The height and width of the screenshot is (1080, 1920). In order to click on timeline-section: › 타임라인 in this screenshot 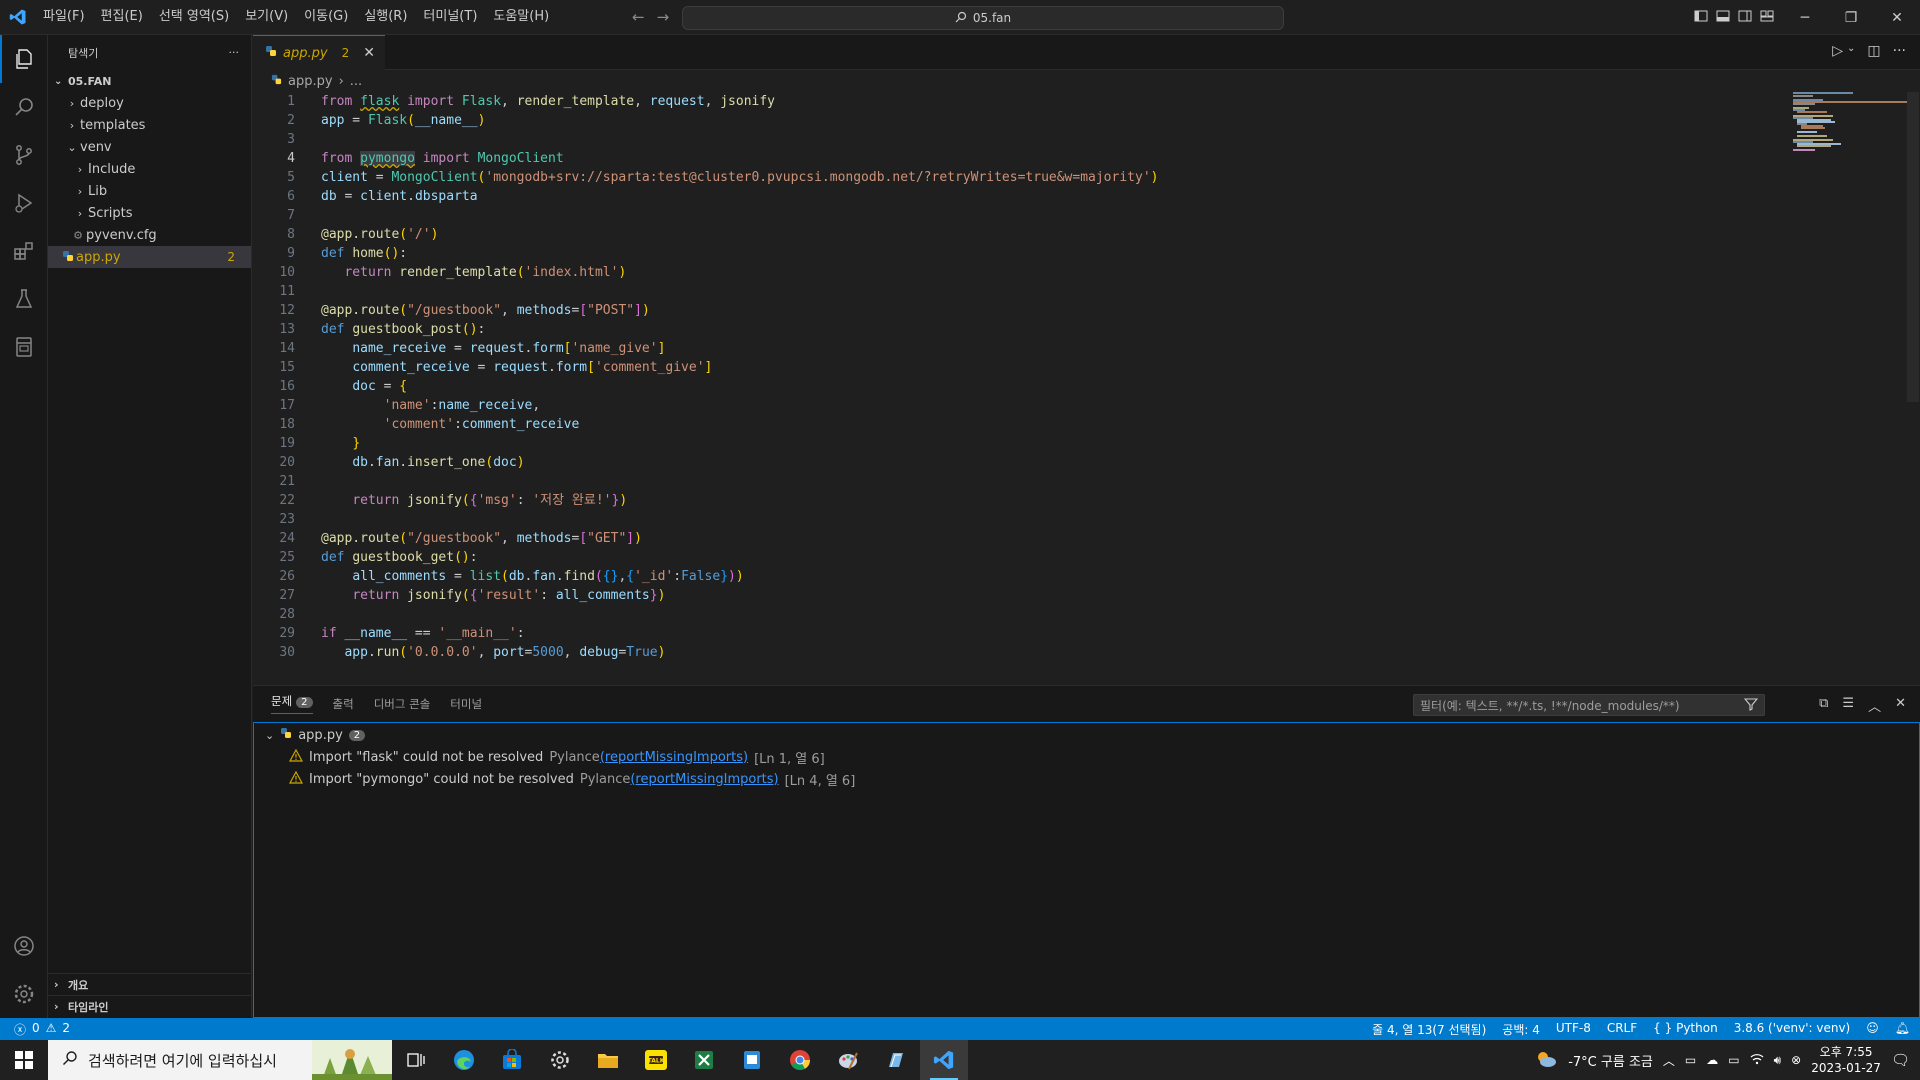, I will do `click(150, 1006)`.